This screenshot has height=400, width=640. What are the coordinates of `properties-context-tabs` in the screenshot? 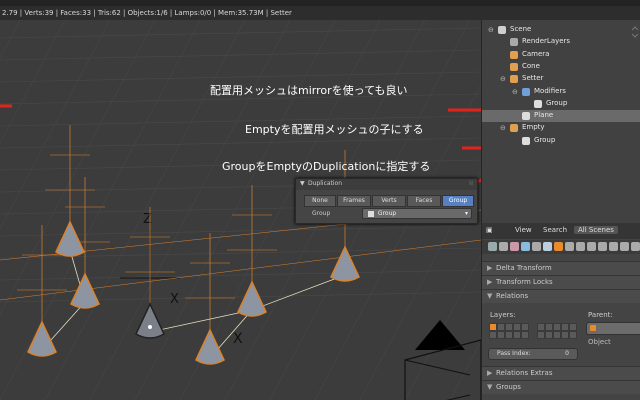 It's located at (561, 247).